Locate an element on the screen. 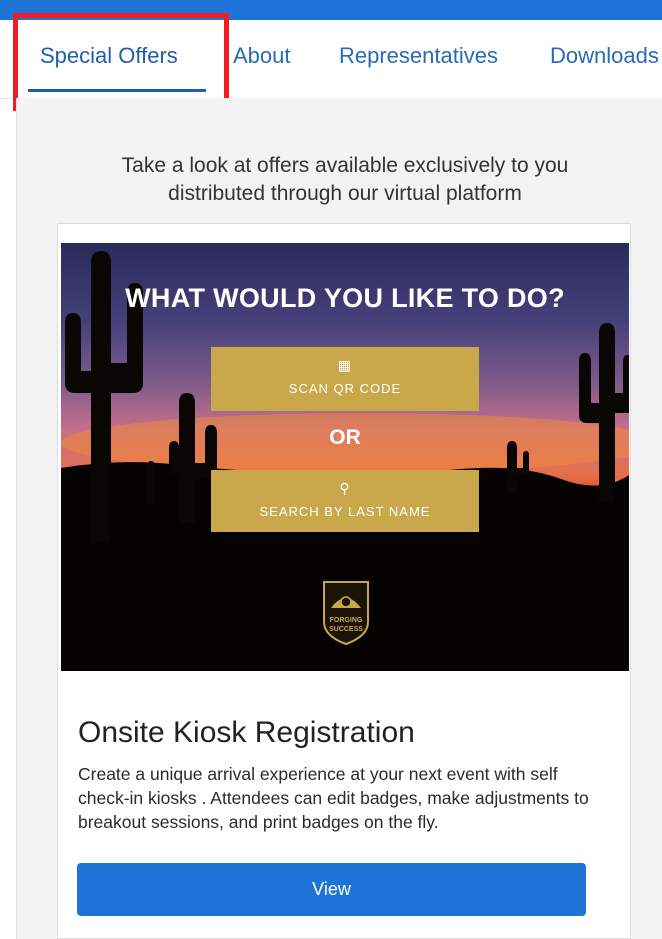 The image size is (662, 939). hero-heading: WHAT WOULD YOU LIKE TO DO? is located at coordinates (345, 298).